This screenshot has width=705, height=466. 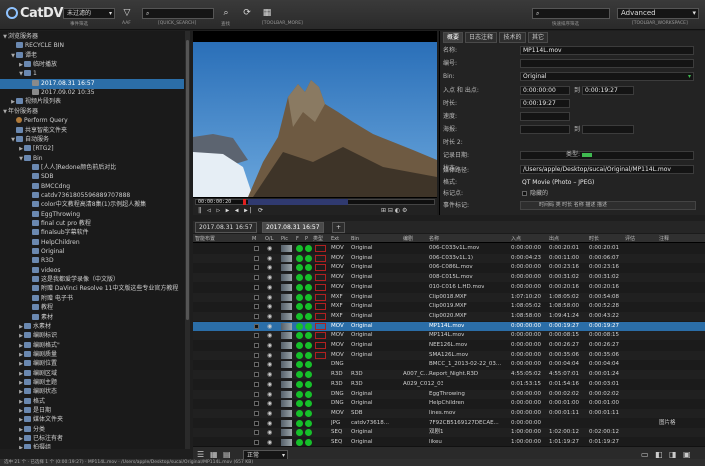 What do you see at coordinates (226, 227) in the screenshot?
I see `tab-clip-list-1: 2017.08.31 16:57` at bounding box center [226, 227].